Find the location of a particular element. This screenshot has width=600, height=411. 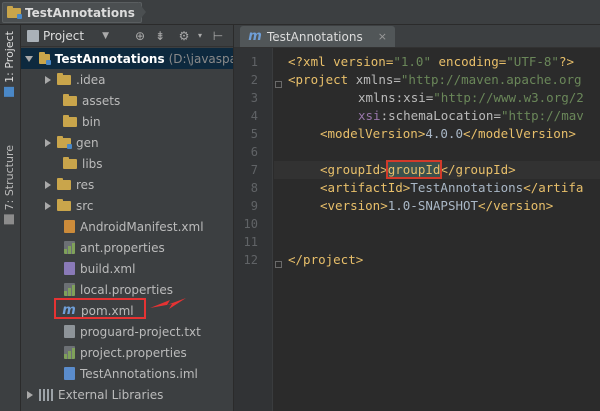

tree-item-label: project.properties is located at coordinates (133, 352).